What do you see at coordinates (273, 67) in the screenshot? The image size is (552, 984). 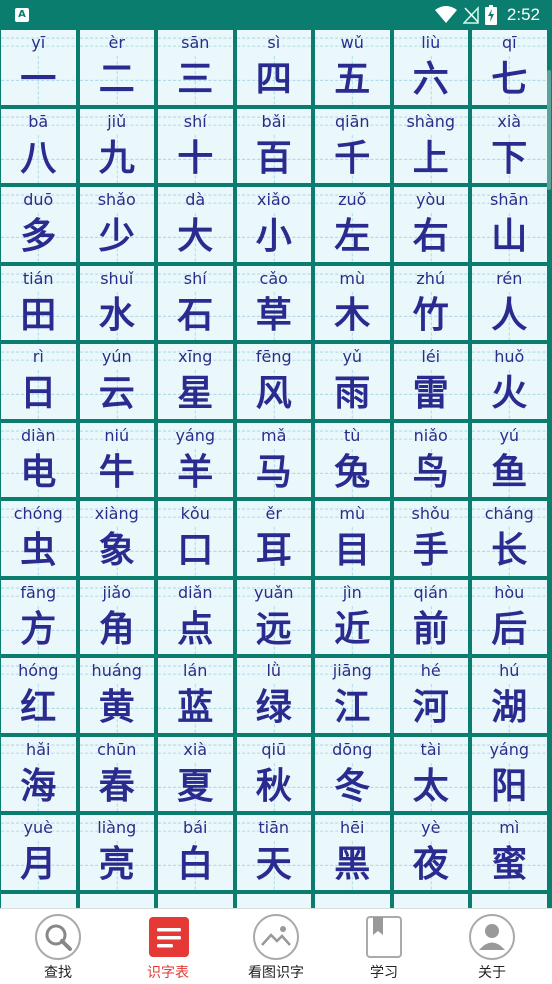 I see `character-cell: sì 四` at bounding box center [273, 67].